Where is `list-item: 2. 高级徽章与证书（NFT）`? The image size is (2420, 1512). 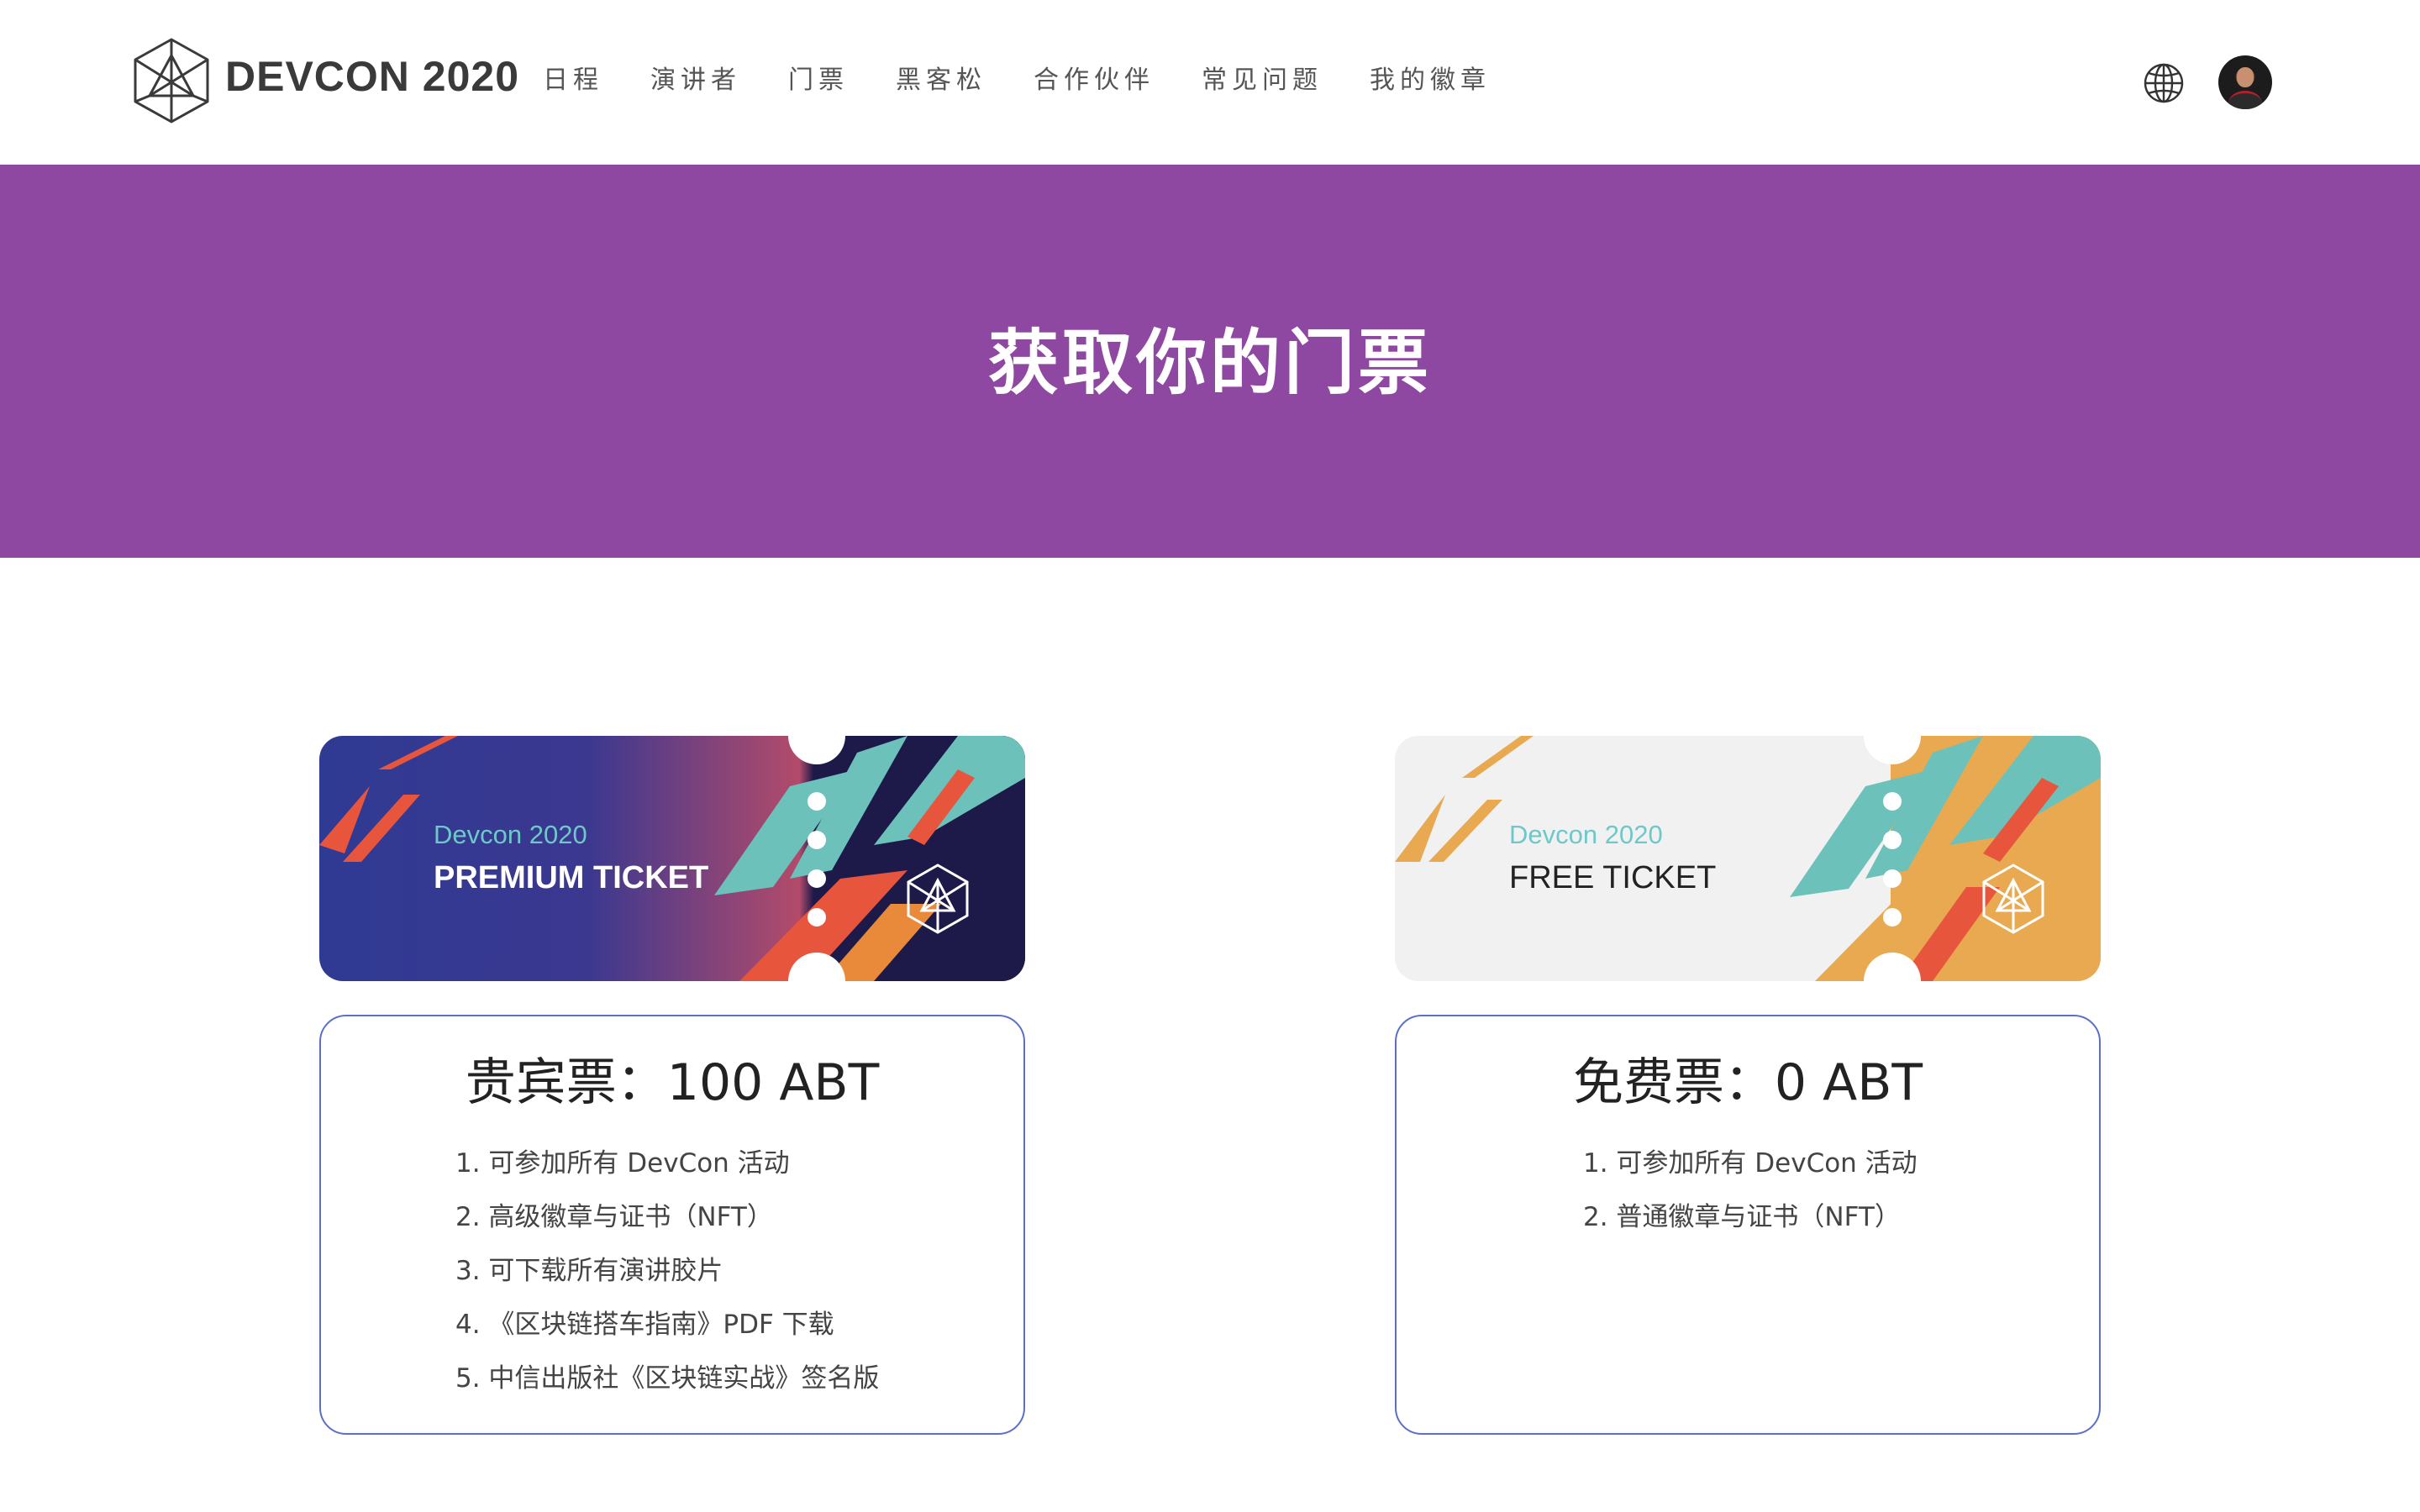
list-item: 2. 高级徽章与证书（NFT） is located at coordinates (614, 1217).